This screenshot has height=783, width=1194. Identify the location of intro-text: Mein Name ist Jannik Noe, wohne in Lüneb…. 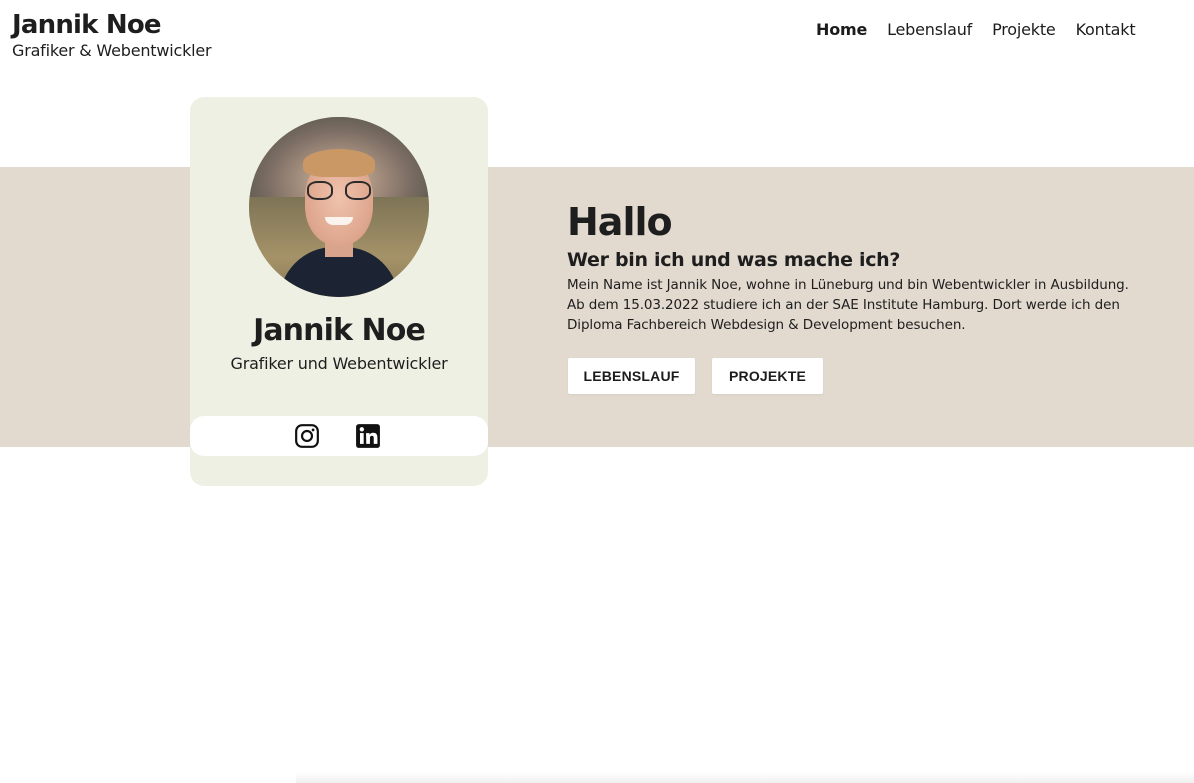
(867, 305).